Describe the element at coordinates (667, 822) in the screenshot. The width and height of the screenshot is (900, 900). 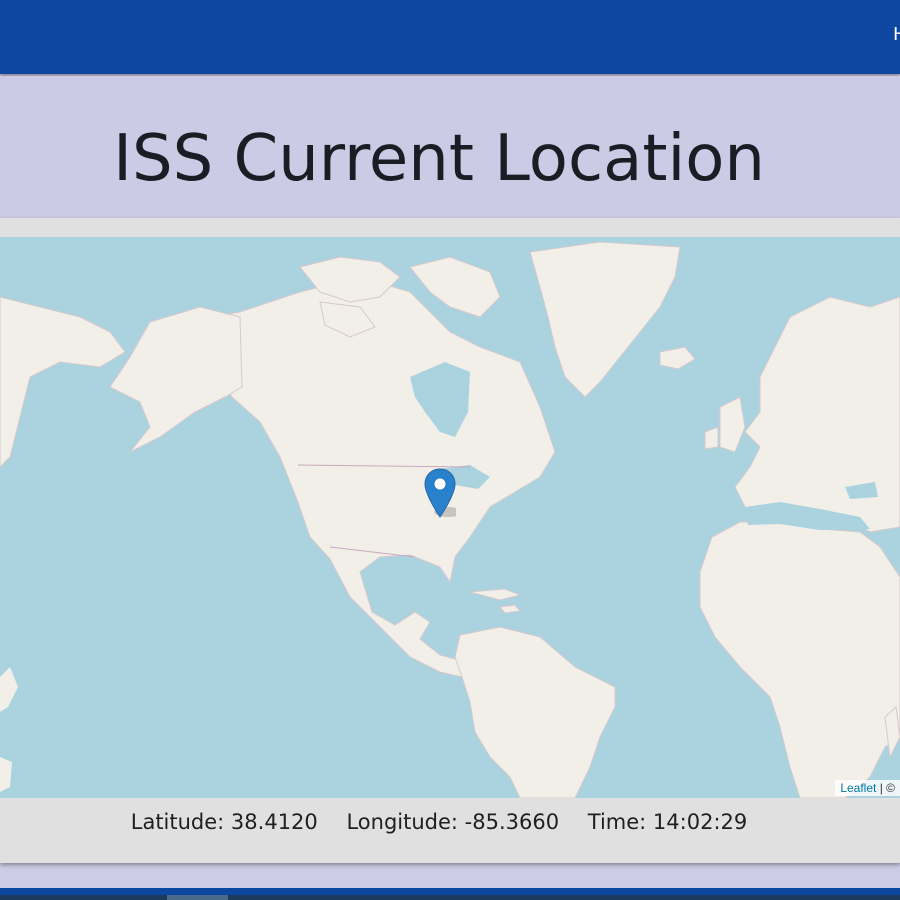
I see `time-value: Time: 14:02:29` at that location.